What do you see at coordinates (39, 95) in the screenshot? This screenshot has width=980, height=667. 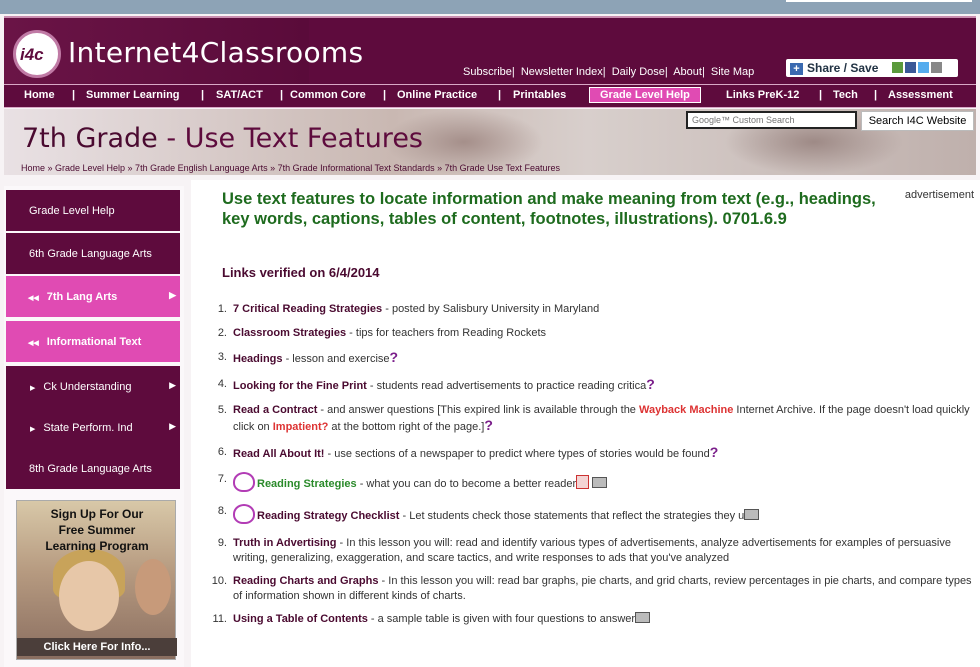 I see `nav-home: Home` at bounding box center [39, 95].